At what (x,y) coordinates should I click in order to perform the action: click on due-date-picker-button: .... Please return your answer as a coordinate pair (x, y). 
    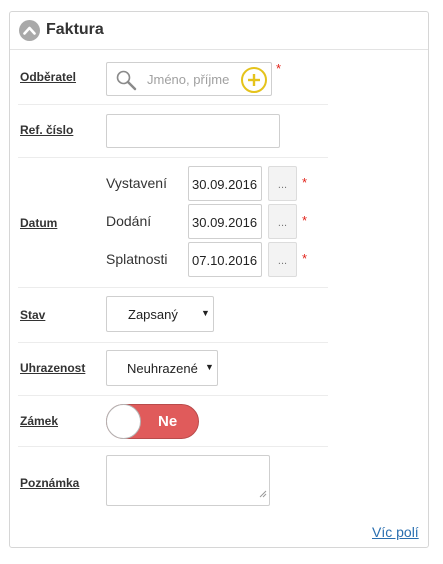
    Looking at the image, I should click on (282, 259).